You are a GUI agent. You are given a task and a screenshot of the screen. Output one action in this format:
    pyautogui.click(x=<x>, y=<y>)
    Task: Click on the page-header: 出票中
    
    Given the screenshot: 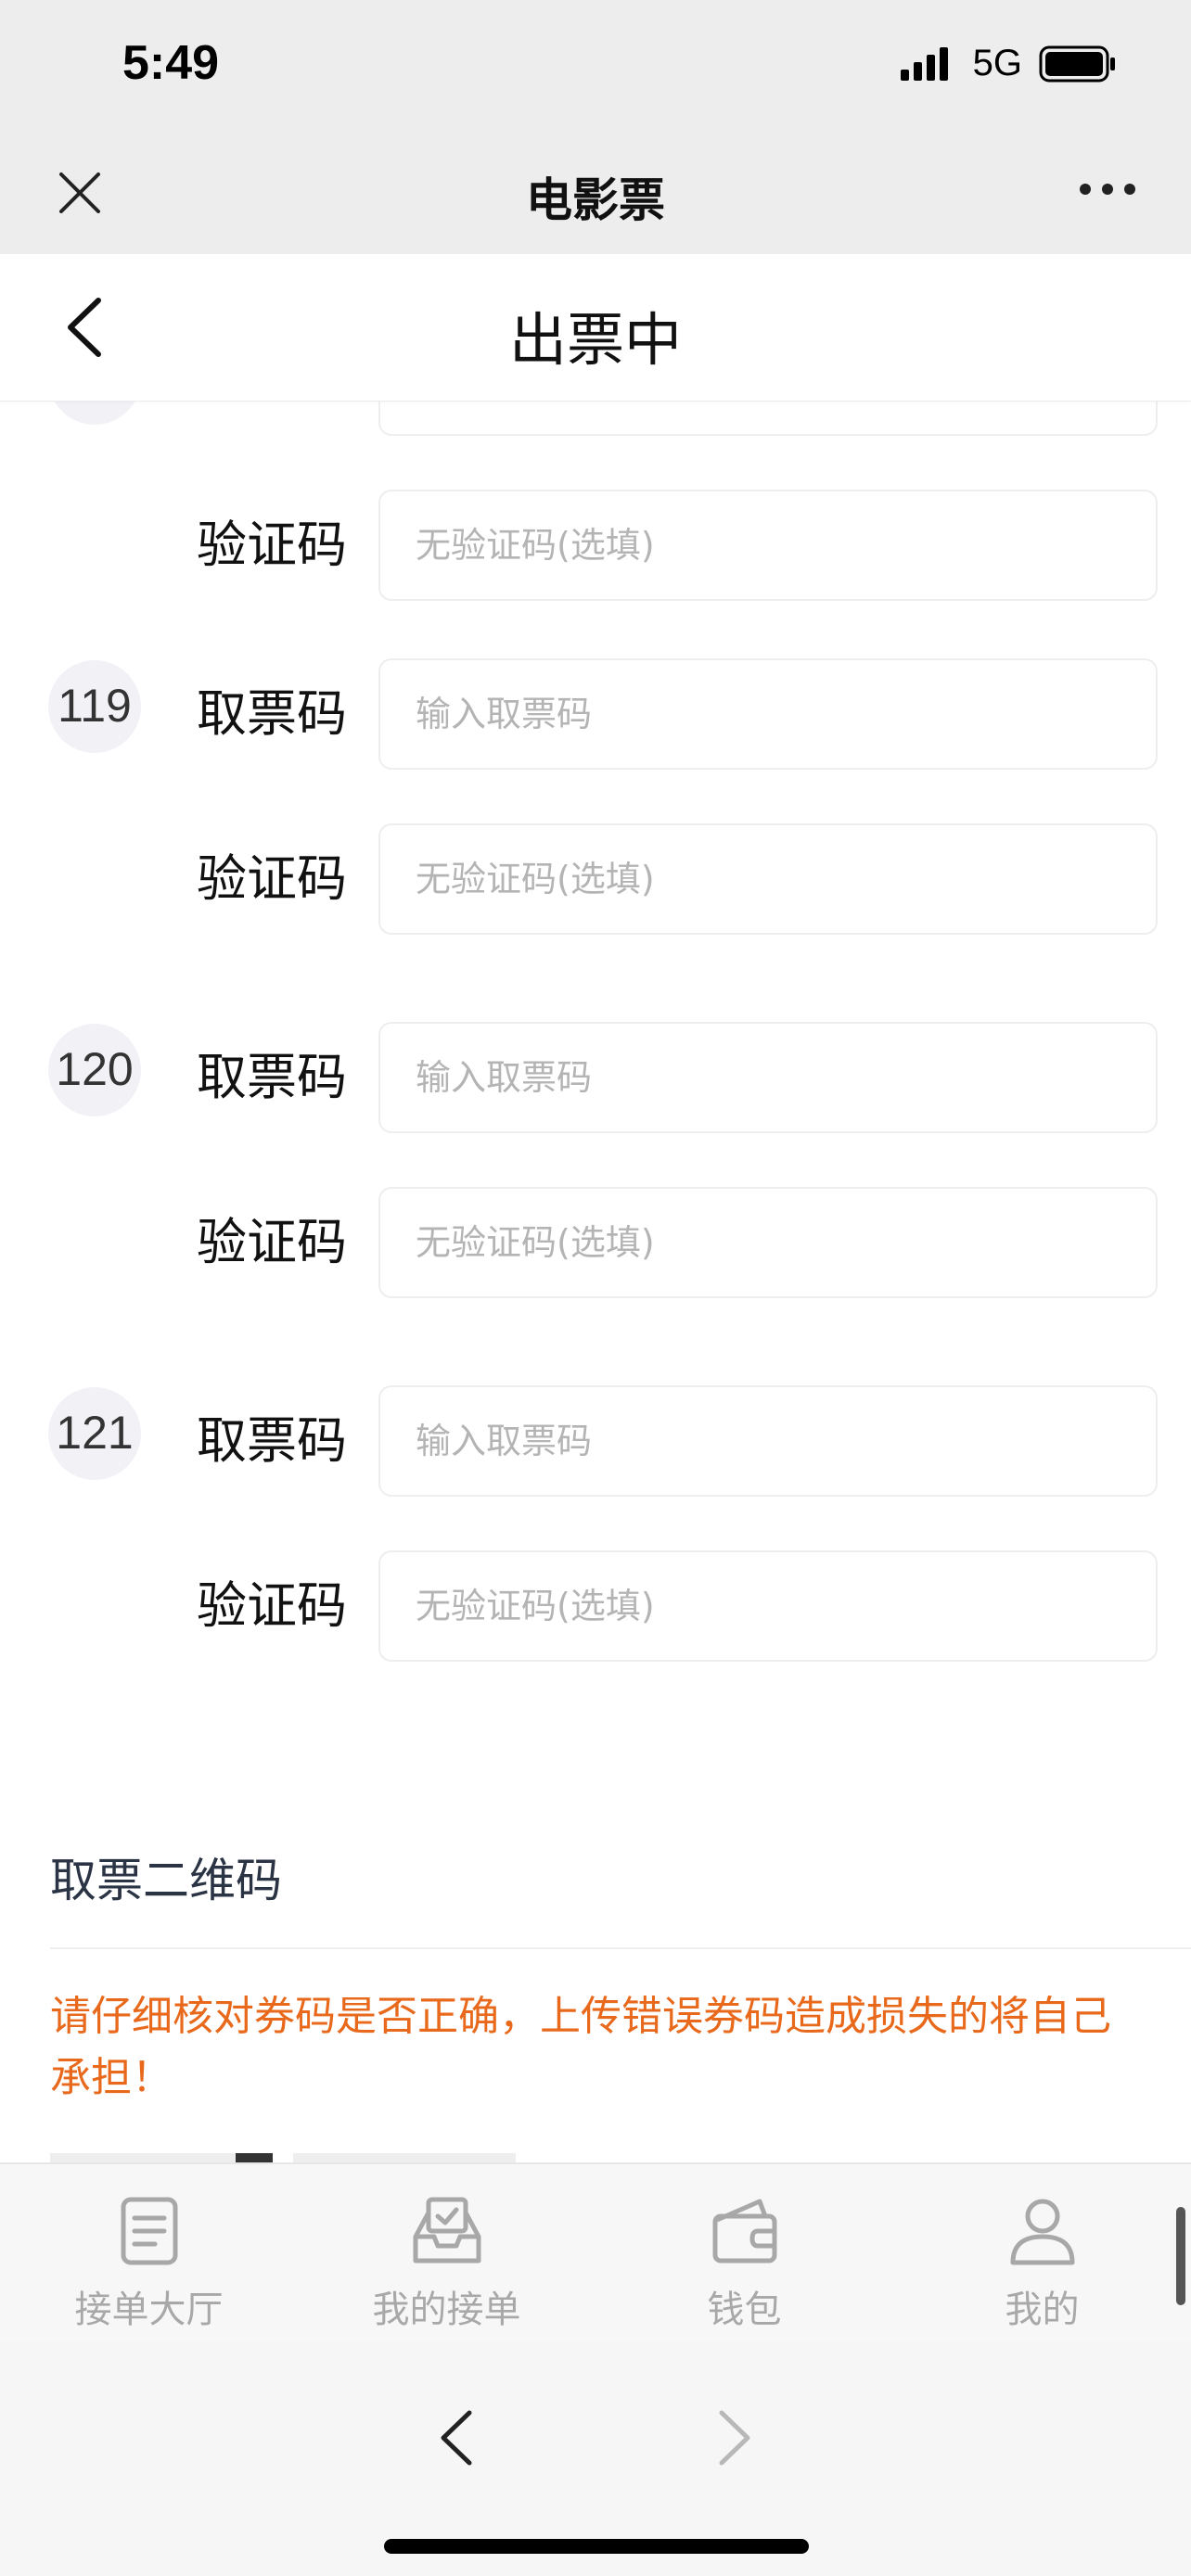 What is the action you would take?
    pyautogui.click(x=595, y=328)
    